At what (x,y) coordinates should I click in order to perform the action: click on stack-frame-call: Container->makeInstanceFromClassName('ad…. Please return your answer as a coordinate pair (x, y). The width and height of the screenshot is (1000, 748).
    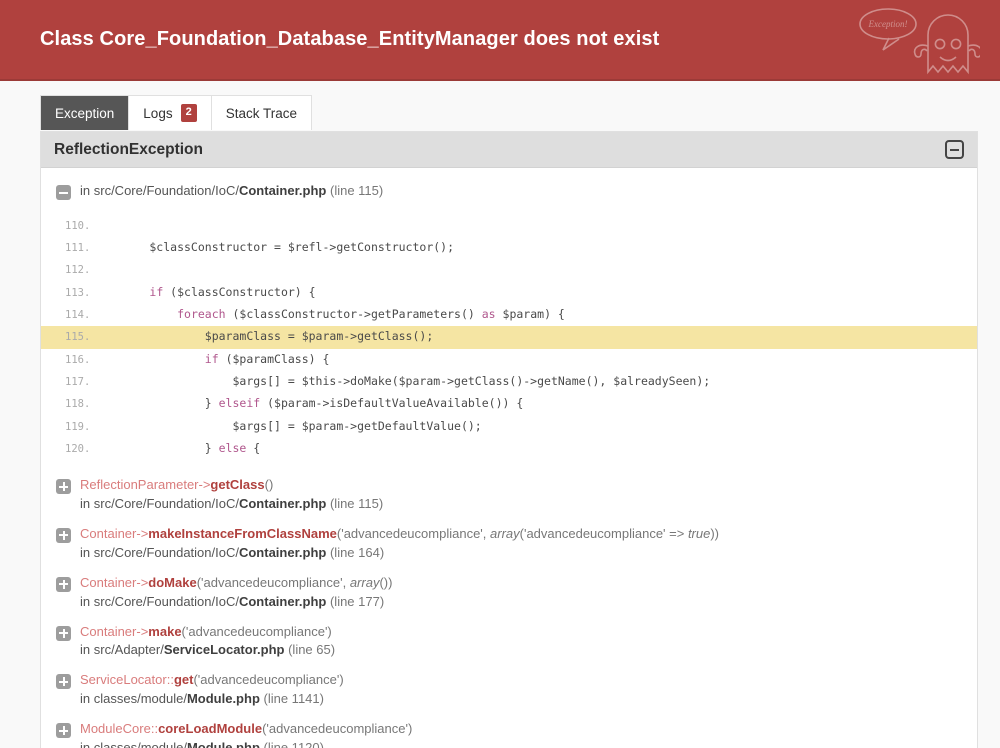
    Looking at the image, I should click on (399, 534).